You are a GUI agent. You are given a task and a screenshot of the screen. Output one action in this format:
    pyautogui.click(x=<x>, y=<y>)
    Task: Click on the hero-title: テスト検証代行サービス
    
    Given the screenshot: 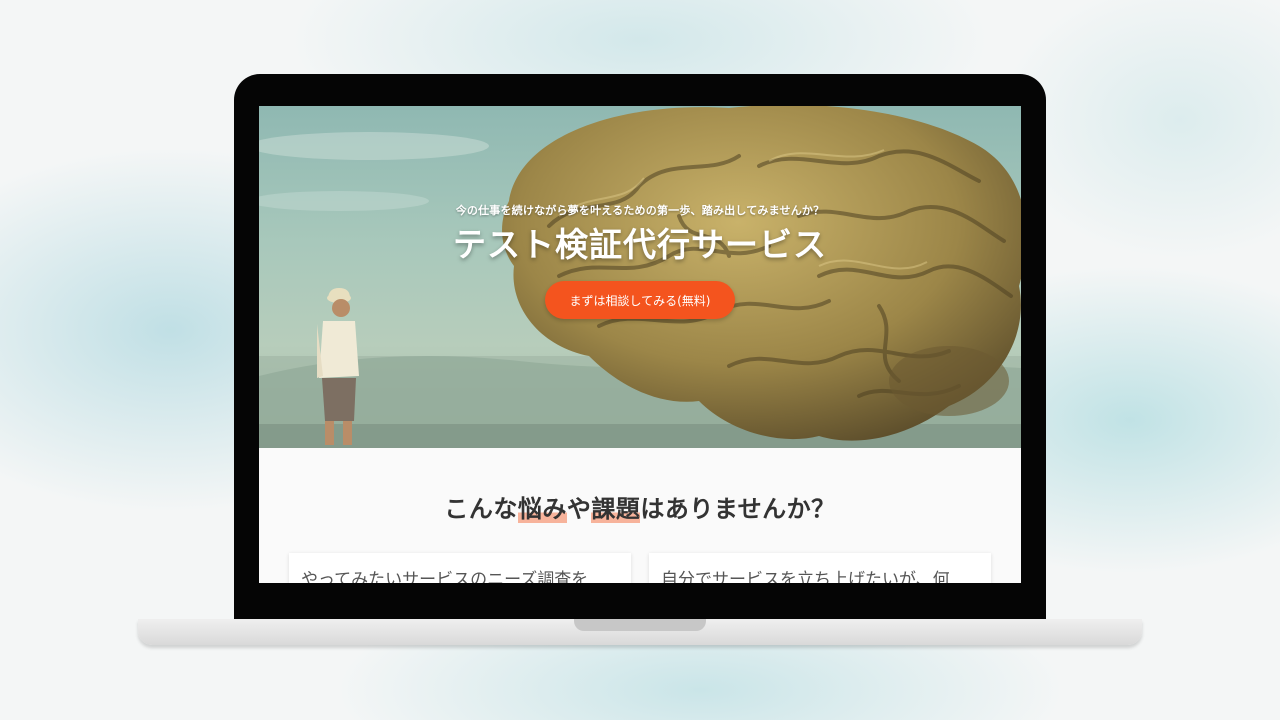 What is the action you would take?
    pyautogui.click(x=640, y=244)
    